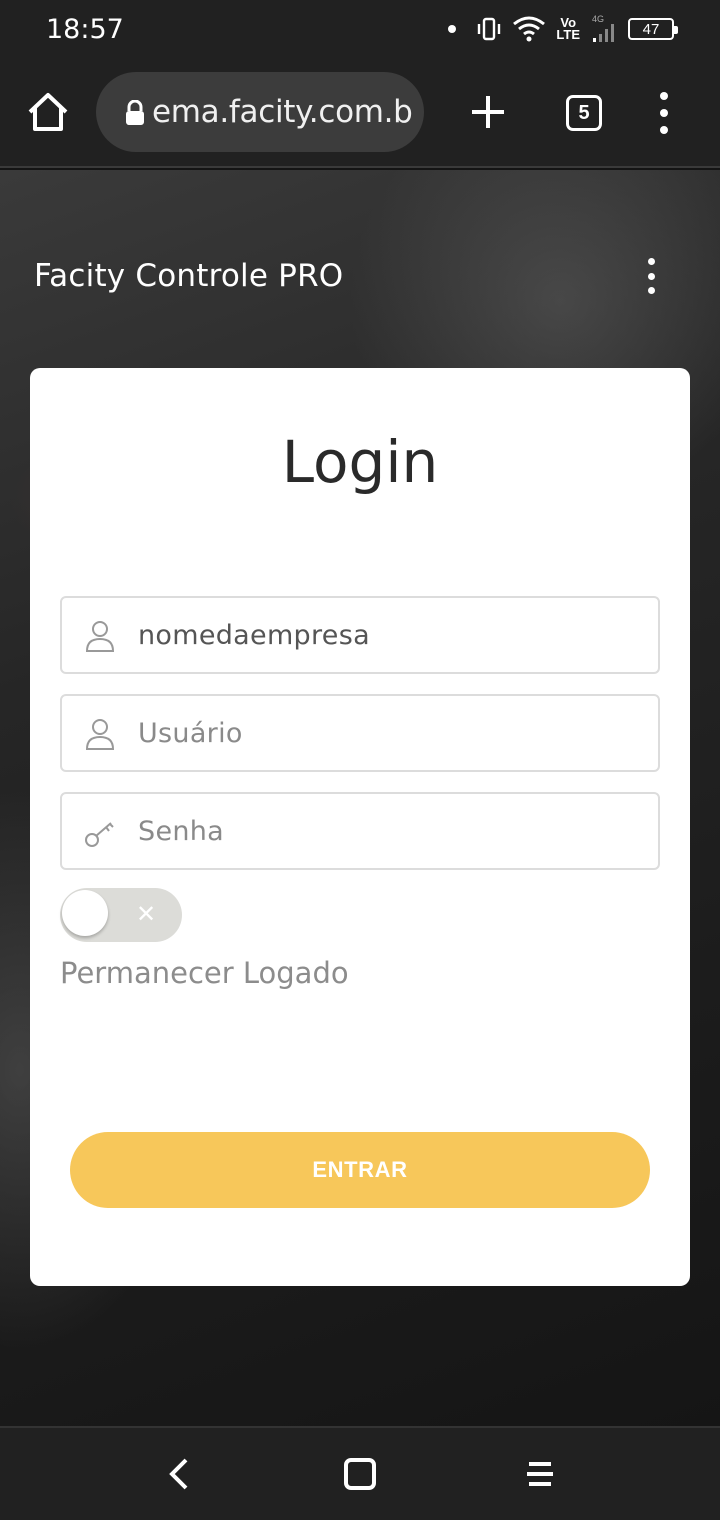 This screenshot has height=1520, width=720. Describe the element at coordinates (529, 29) in the screenshot. I see `wifi-icon` at that location.